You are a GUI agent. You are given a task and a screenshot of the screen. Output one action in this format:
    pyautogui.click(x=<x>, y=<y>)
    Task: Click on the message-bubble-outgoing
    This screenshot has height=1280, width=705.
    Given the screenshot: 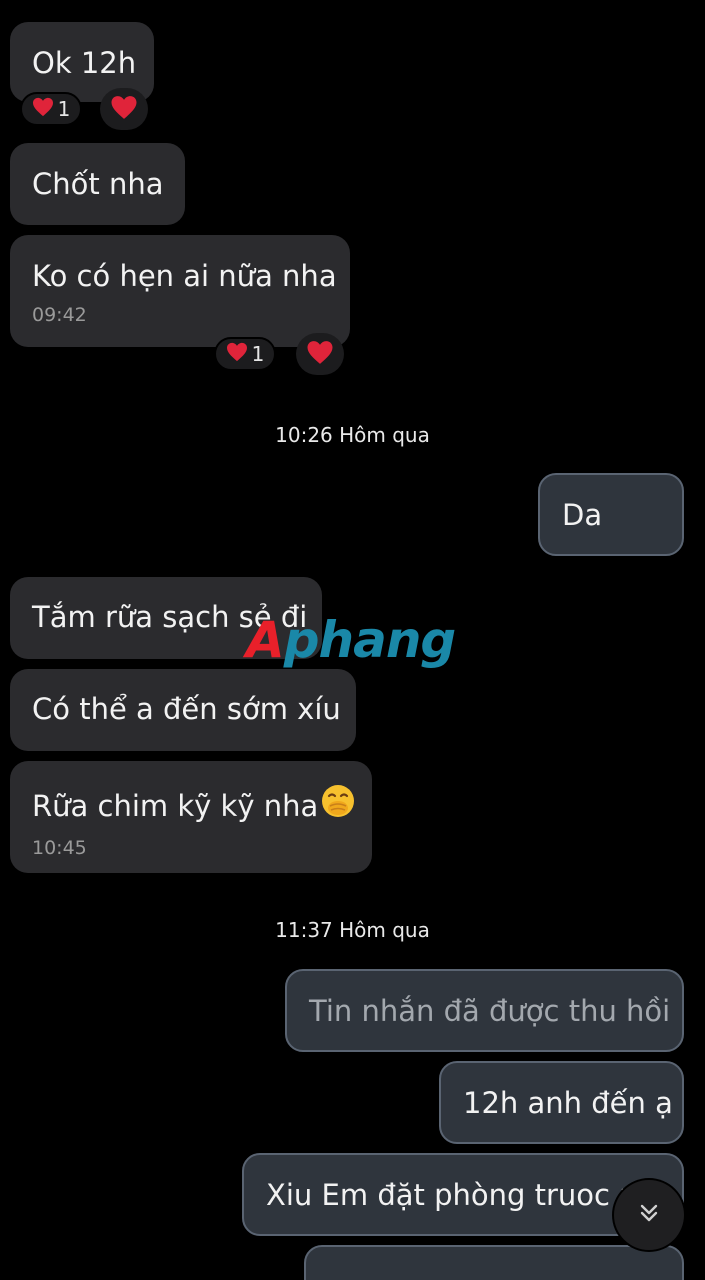 What is the action you would take?
    pyautogui.click(x=494, y=1262)
    